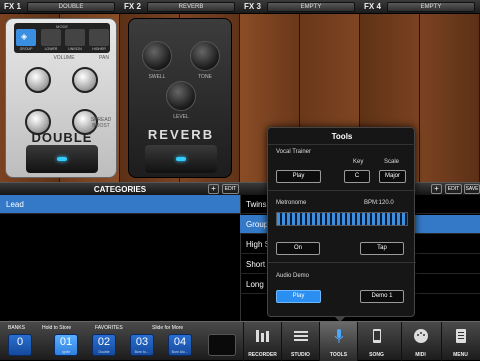 The height and width of the screenshot is (361, 480). I want to click on swell-knob, so click(157, 56).